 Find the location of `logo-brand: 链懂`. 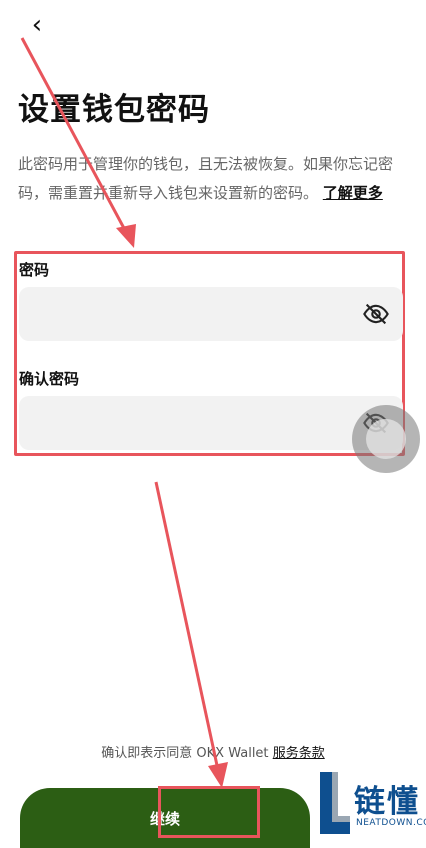

logo-brand: 链懂 is located at coordinates (387, 802).